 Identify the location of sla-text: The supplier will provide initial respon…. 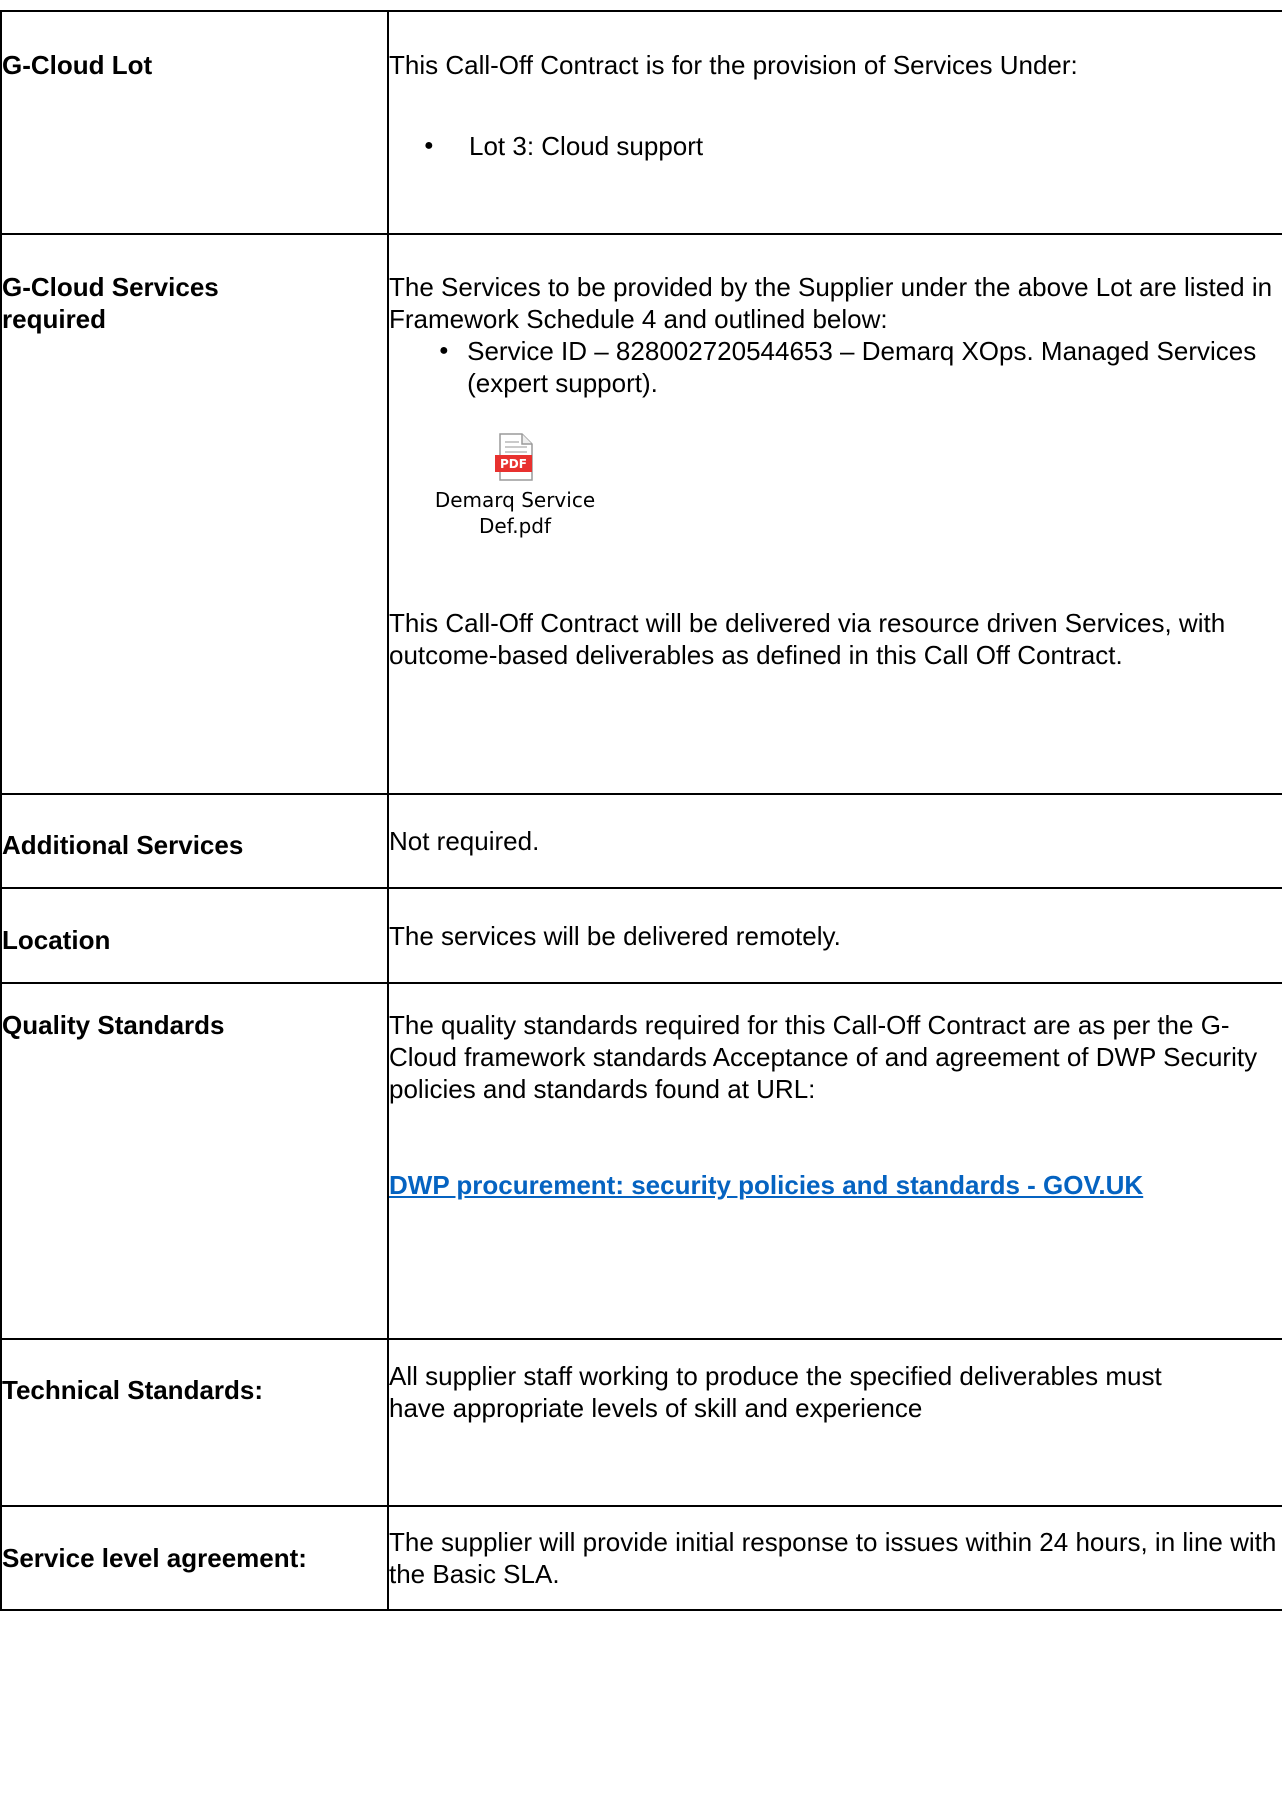
(833, 1558).